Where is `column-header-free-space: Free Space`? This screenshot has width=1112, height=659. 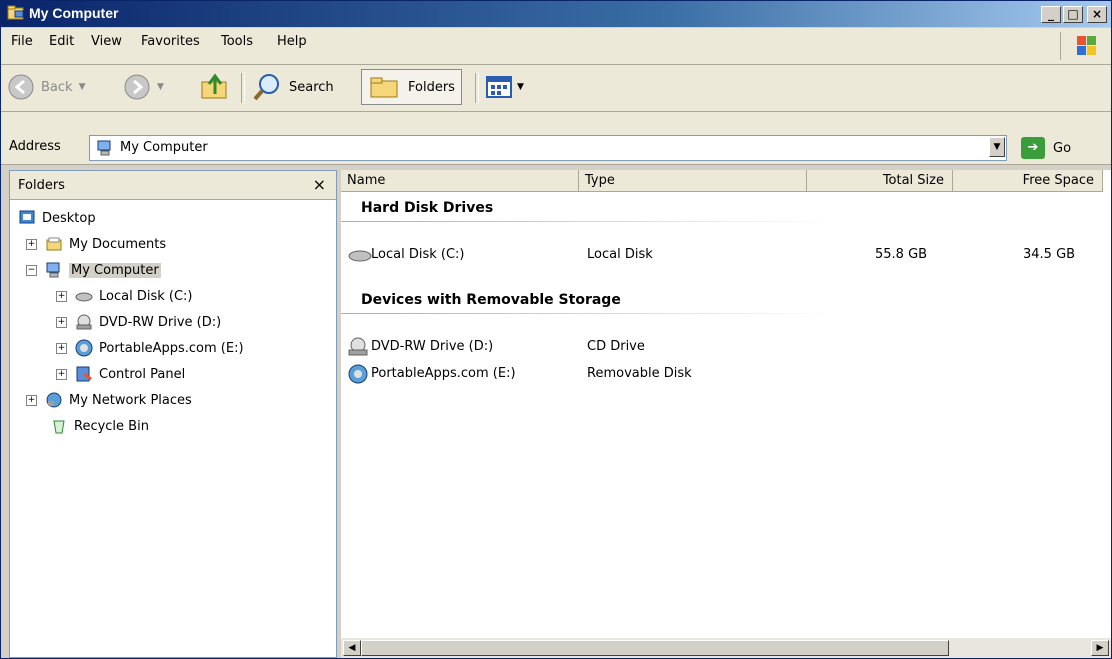
column-header-free-space: Free Space is located at coordinates (1028, 181).